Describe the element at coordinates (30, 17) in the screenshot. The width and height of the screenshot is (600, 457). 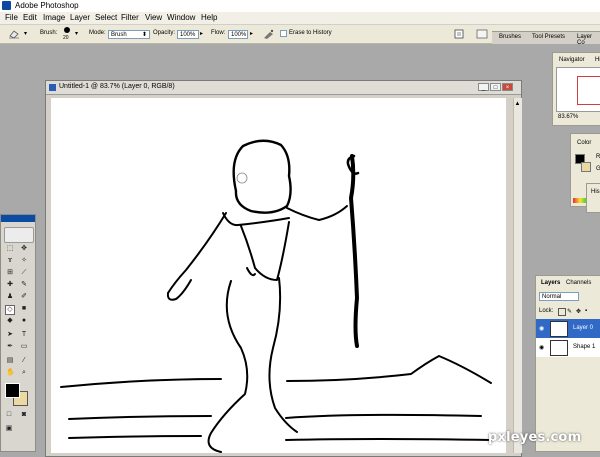
I see `menu-edit: Edit` at that location.